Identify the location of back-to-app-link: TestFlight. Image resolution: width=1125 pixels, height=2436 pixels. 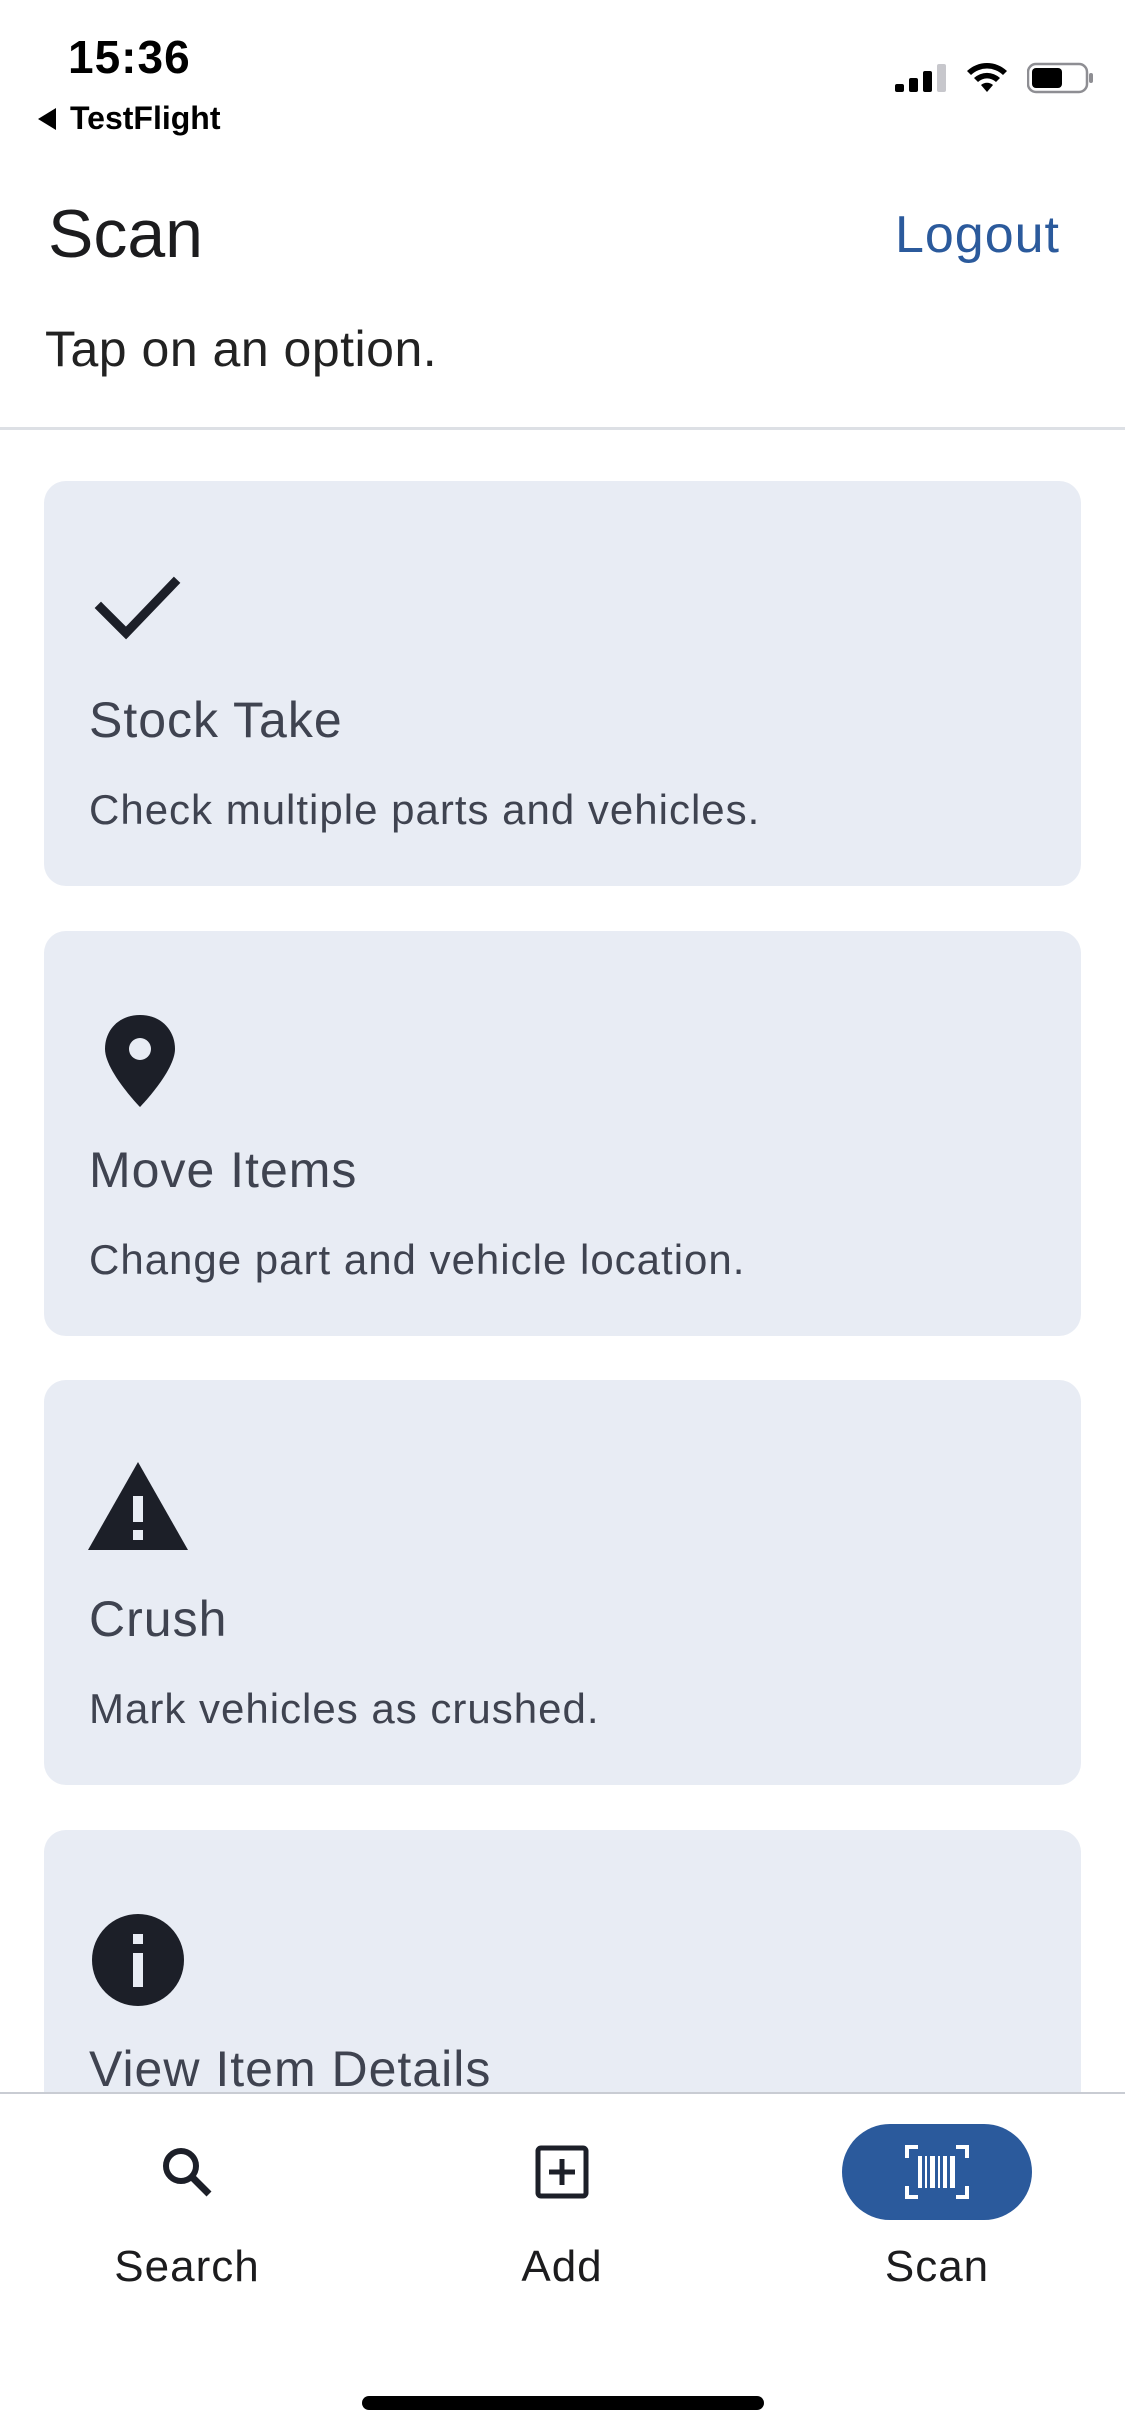
(129, 118).